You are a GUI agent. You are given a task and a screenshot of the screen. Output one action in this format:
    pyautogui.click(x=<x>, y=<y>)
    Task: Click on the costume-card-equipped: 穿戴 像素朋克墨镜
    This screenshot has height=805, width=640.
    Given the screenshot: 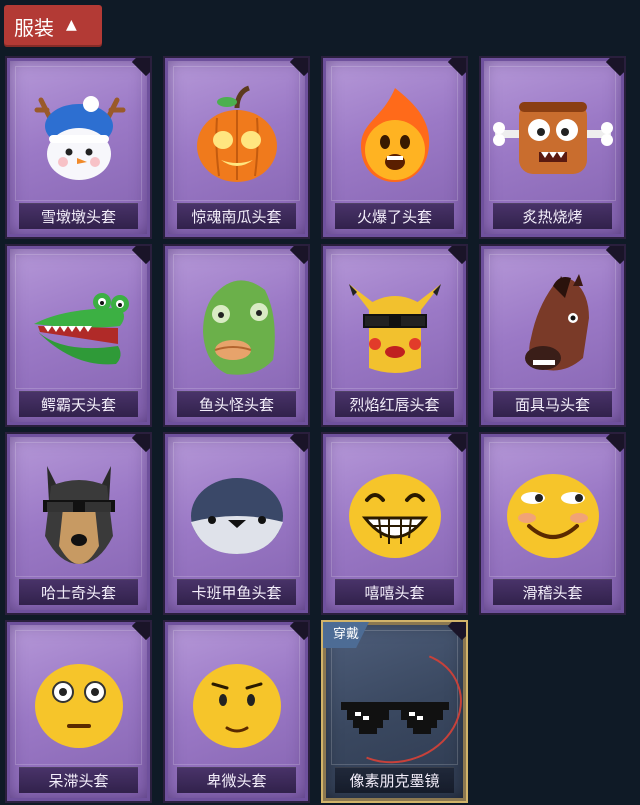 What is the action you would take?
    pyautogui.click(x=394, y=711)
    